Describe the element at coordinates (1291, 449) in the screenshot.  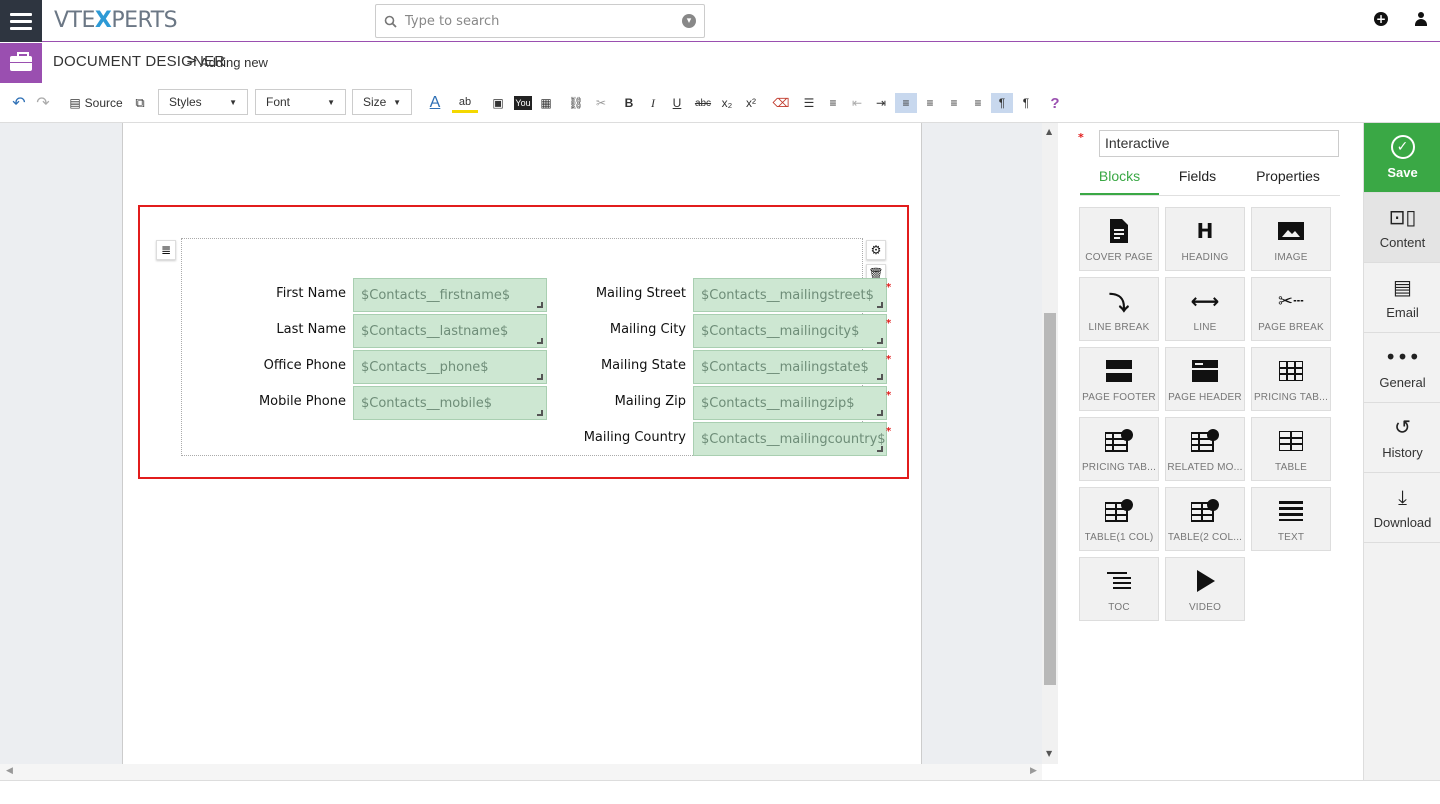
I see `block-table: TABLE` at that location.